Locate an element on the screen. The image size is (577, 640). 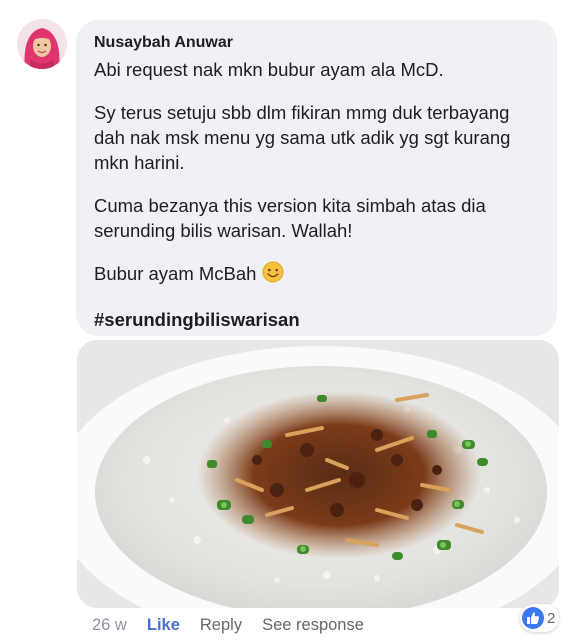
hashtag-link: #serundingbiliswarisan is located at coordinates (317, 319).